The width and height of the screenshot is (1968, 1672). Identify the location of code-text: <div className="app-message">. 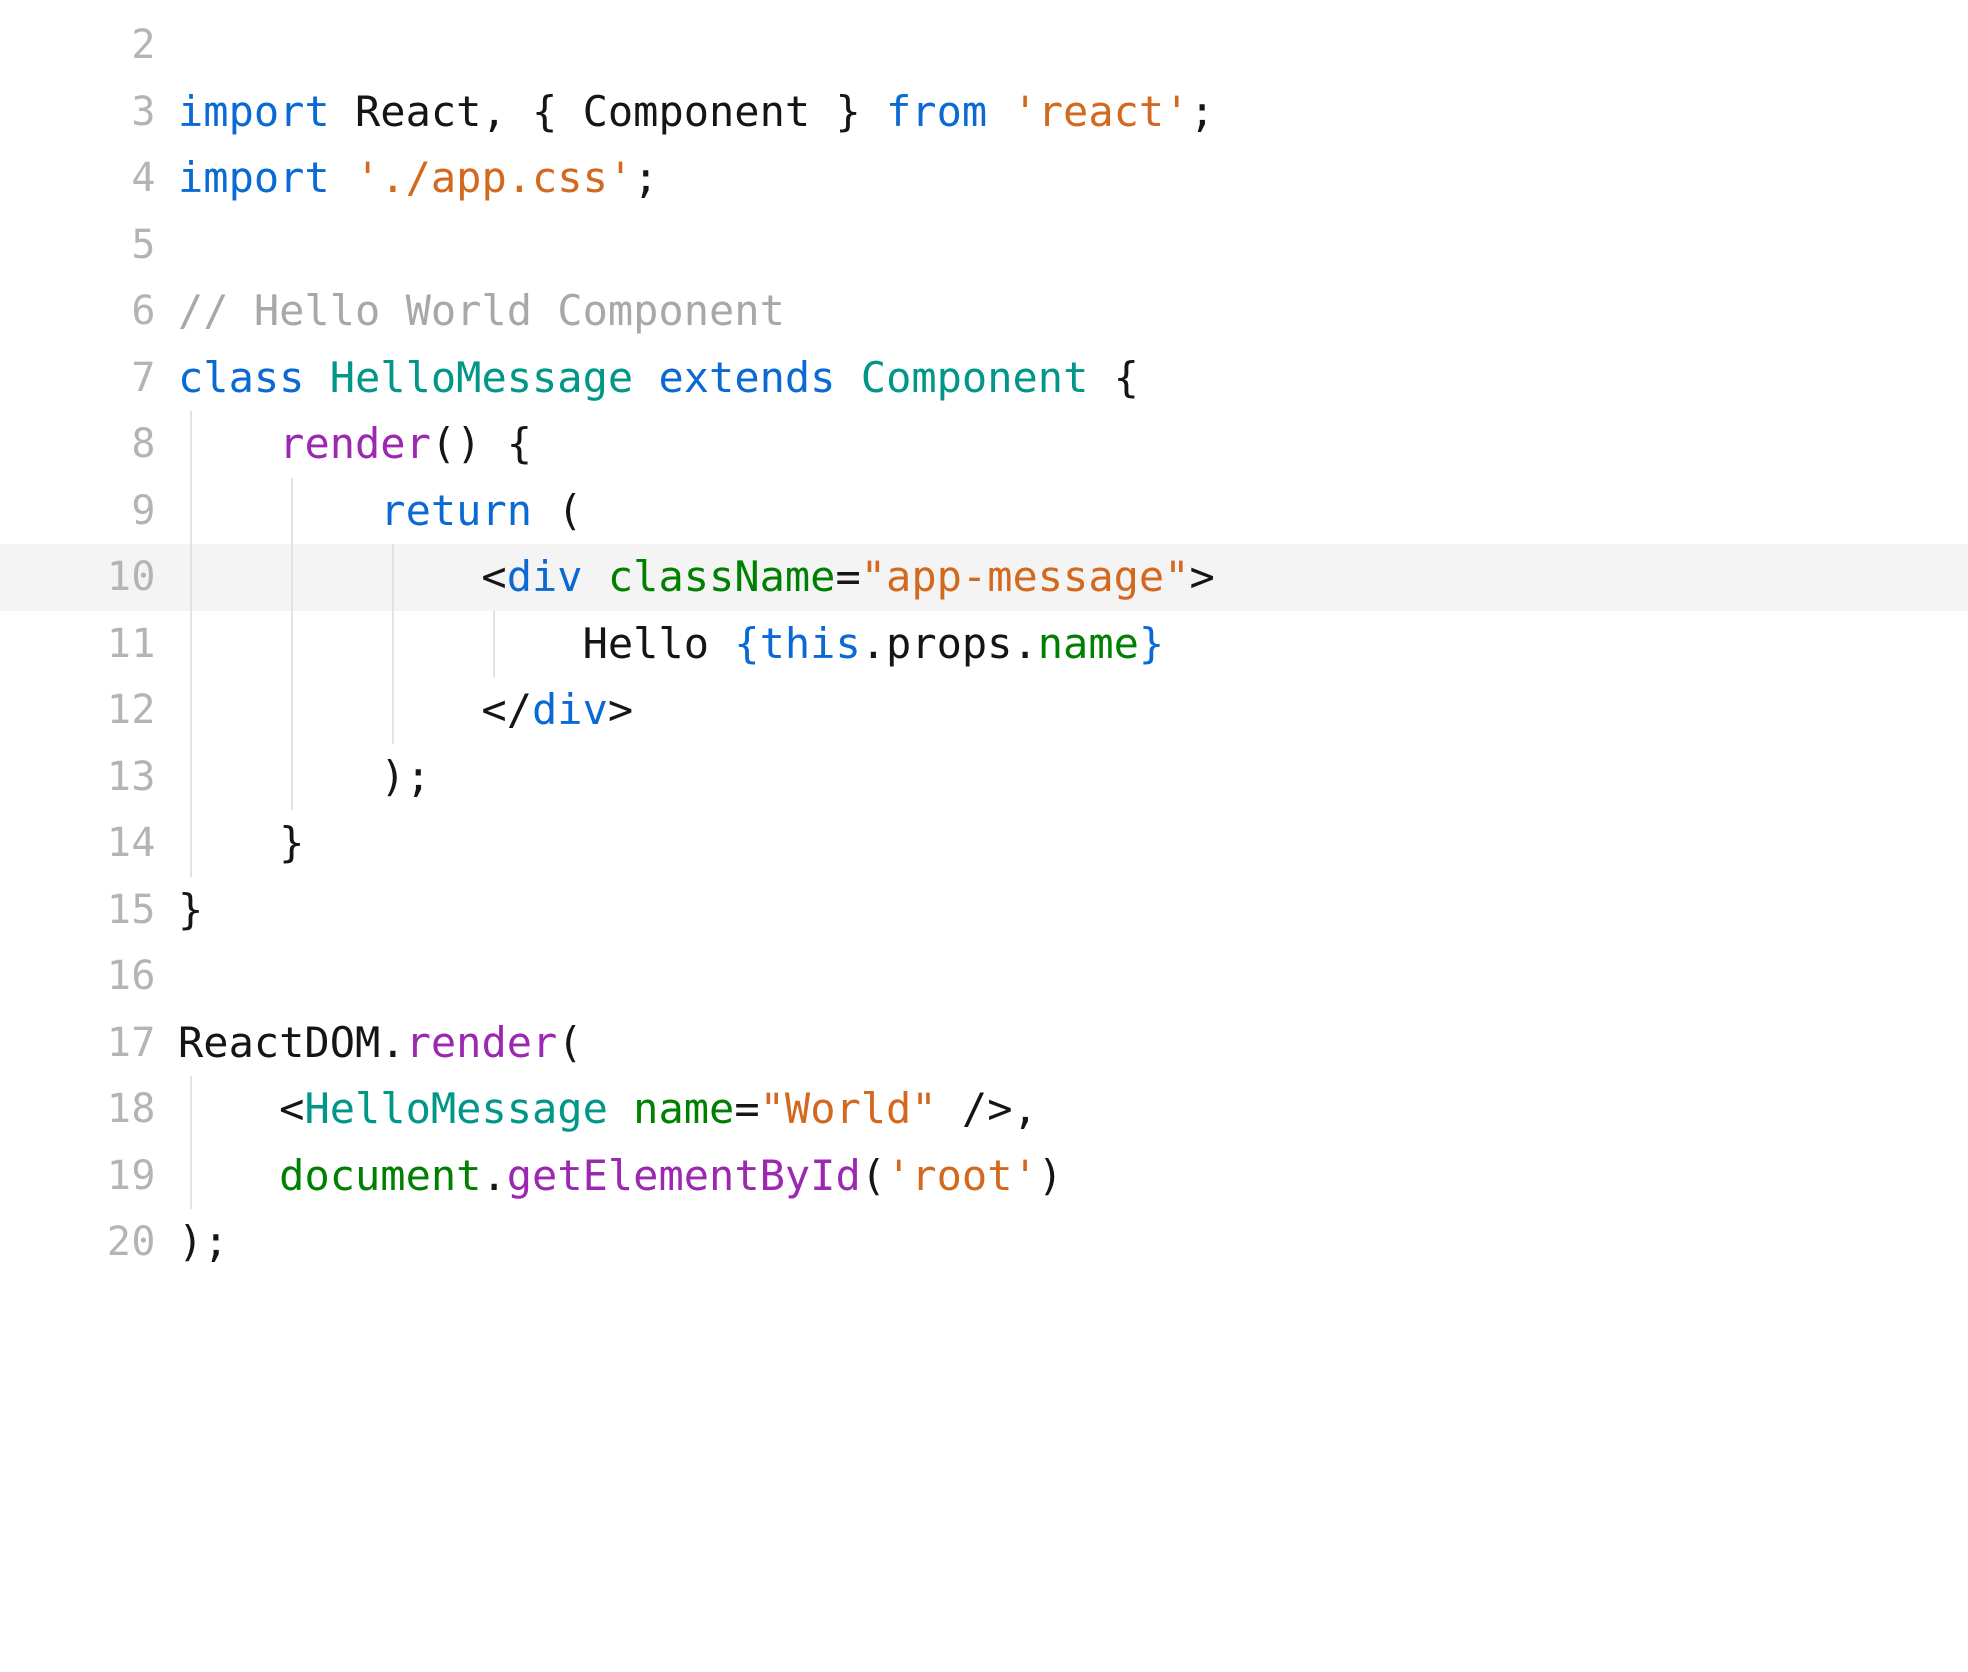
(1073, 577).